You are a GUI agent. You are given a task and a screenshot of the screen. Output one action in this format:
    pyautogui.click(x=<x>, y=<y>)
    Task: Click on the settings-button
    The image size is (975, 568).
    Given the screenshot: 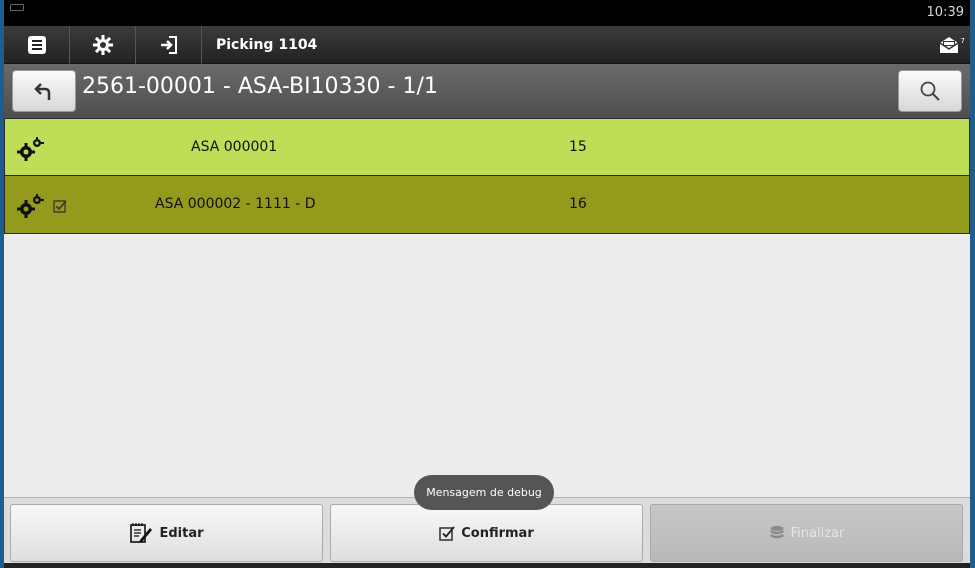 What is the action you would take?
    pyautogui.click(x=103, y=45)
    